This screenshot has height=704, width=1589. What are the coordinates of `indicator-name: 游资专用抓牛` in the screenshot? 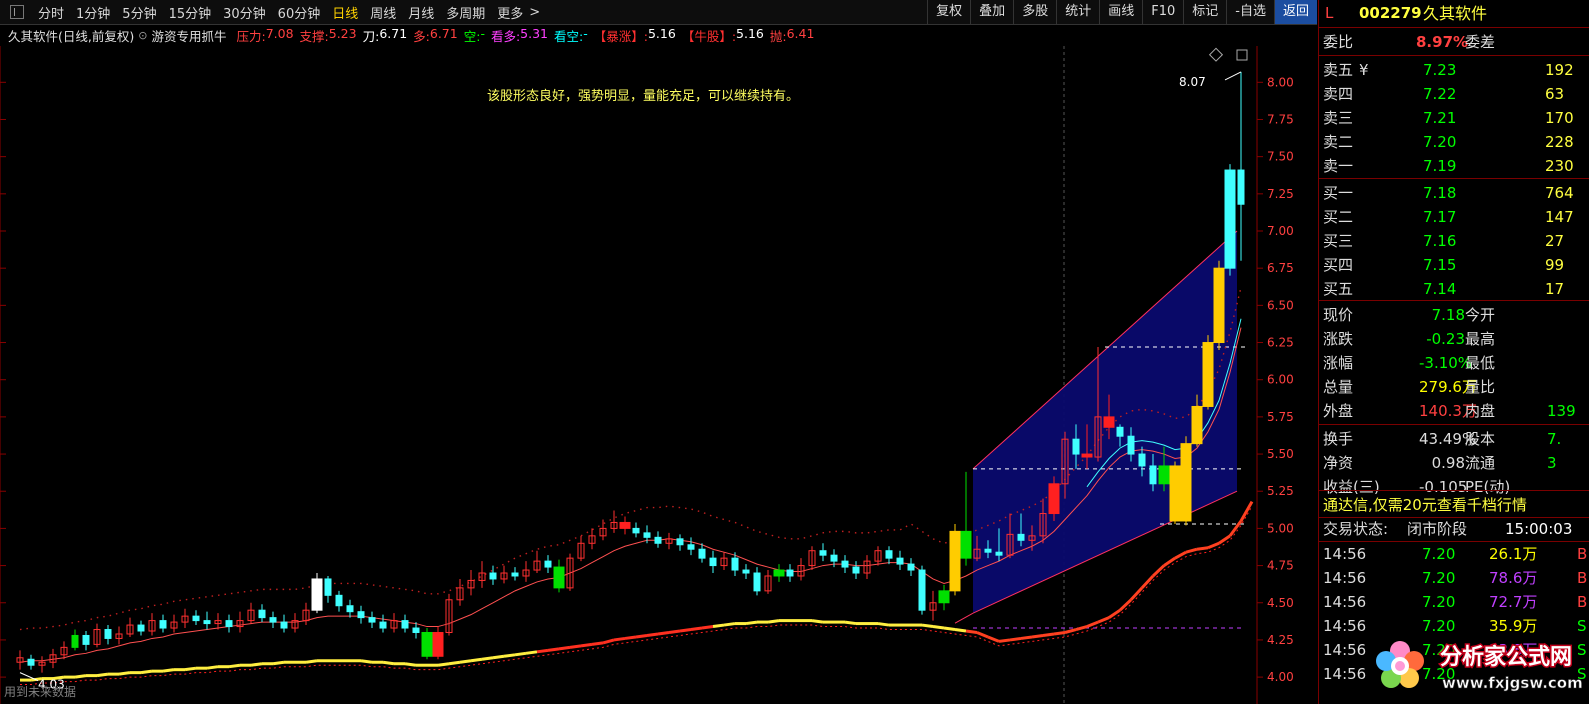 It's located at (188, 35).